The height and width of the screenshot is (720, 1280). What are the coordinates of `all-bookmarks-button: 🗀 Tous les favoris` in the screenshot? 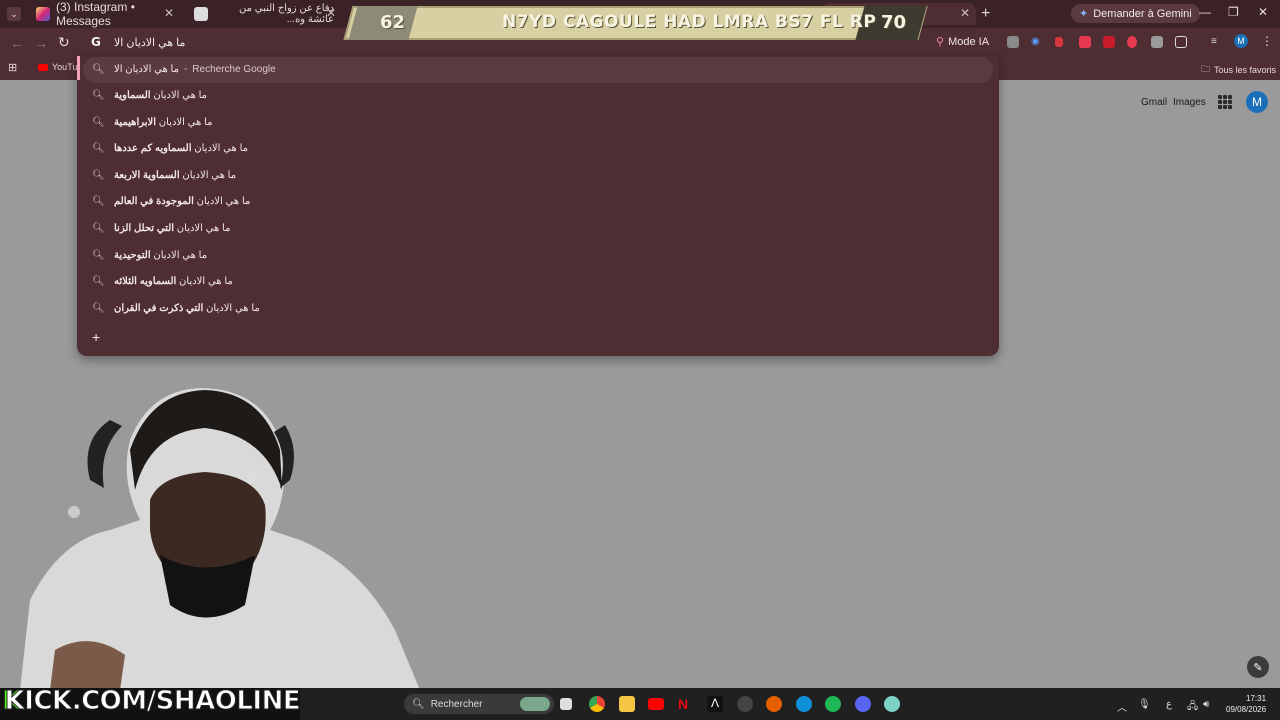 It's located at (1238, 70).